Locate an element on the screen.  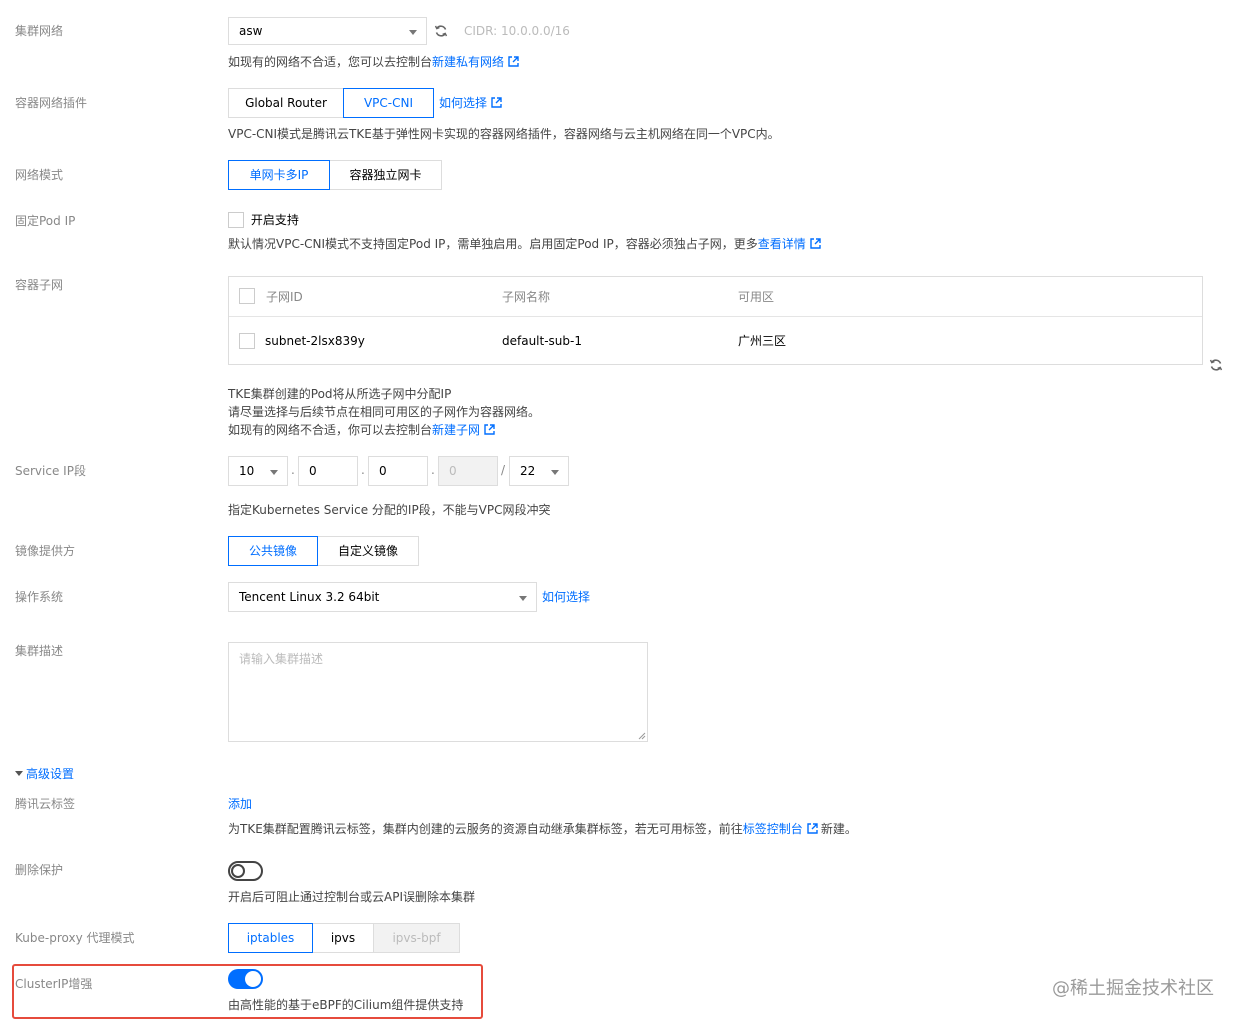
ip-slash: / is located at coordinates (503, 470).